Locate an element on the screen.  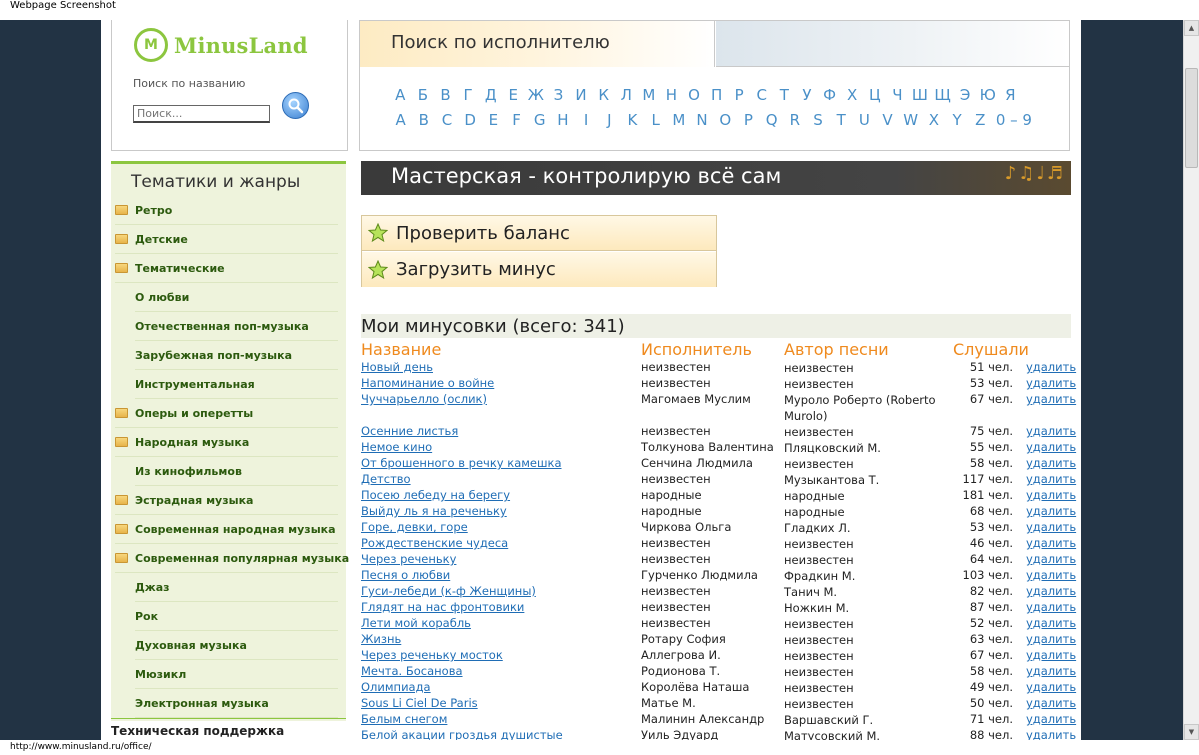
letter-link: Щ is located at coordinates (942, 95).